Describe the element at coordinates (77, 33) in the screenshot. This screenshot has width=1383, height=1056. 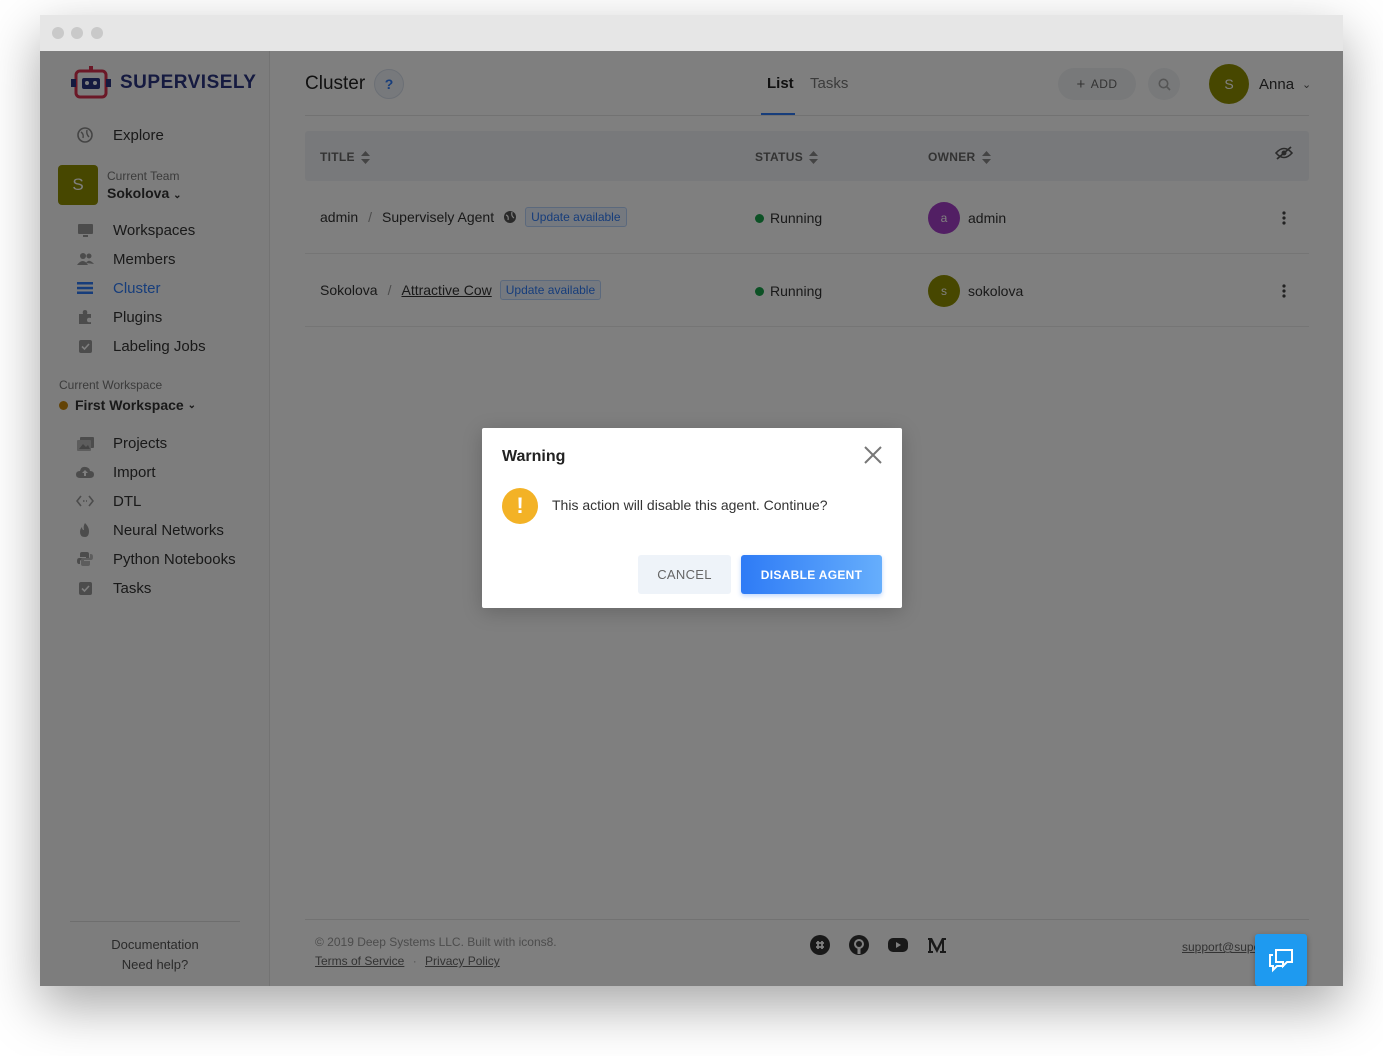
I see `window-minimize-dot` at that location.